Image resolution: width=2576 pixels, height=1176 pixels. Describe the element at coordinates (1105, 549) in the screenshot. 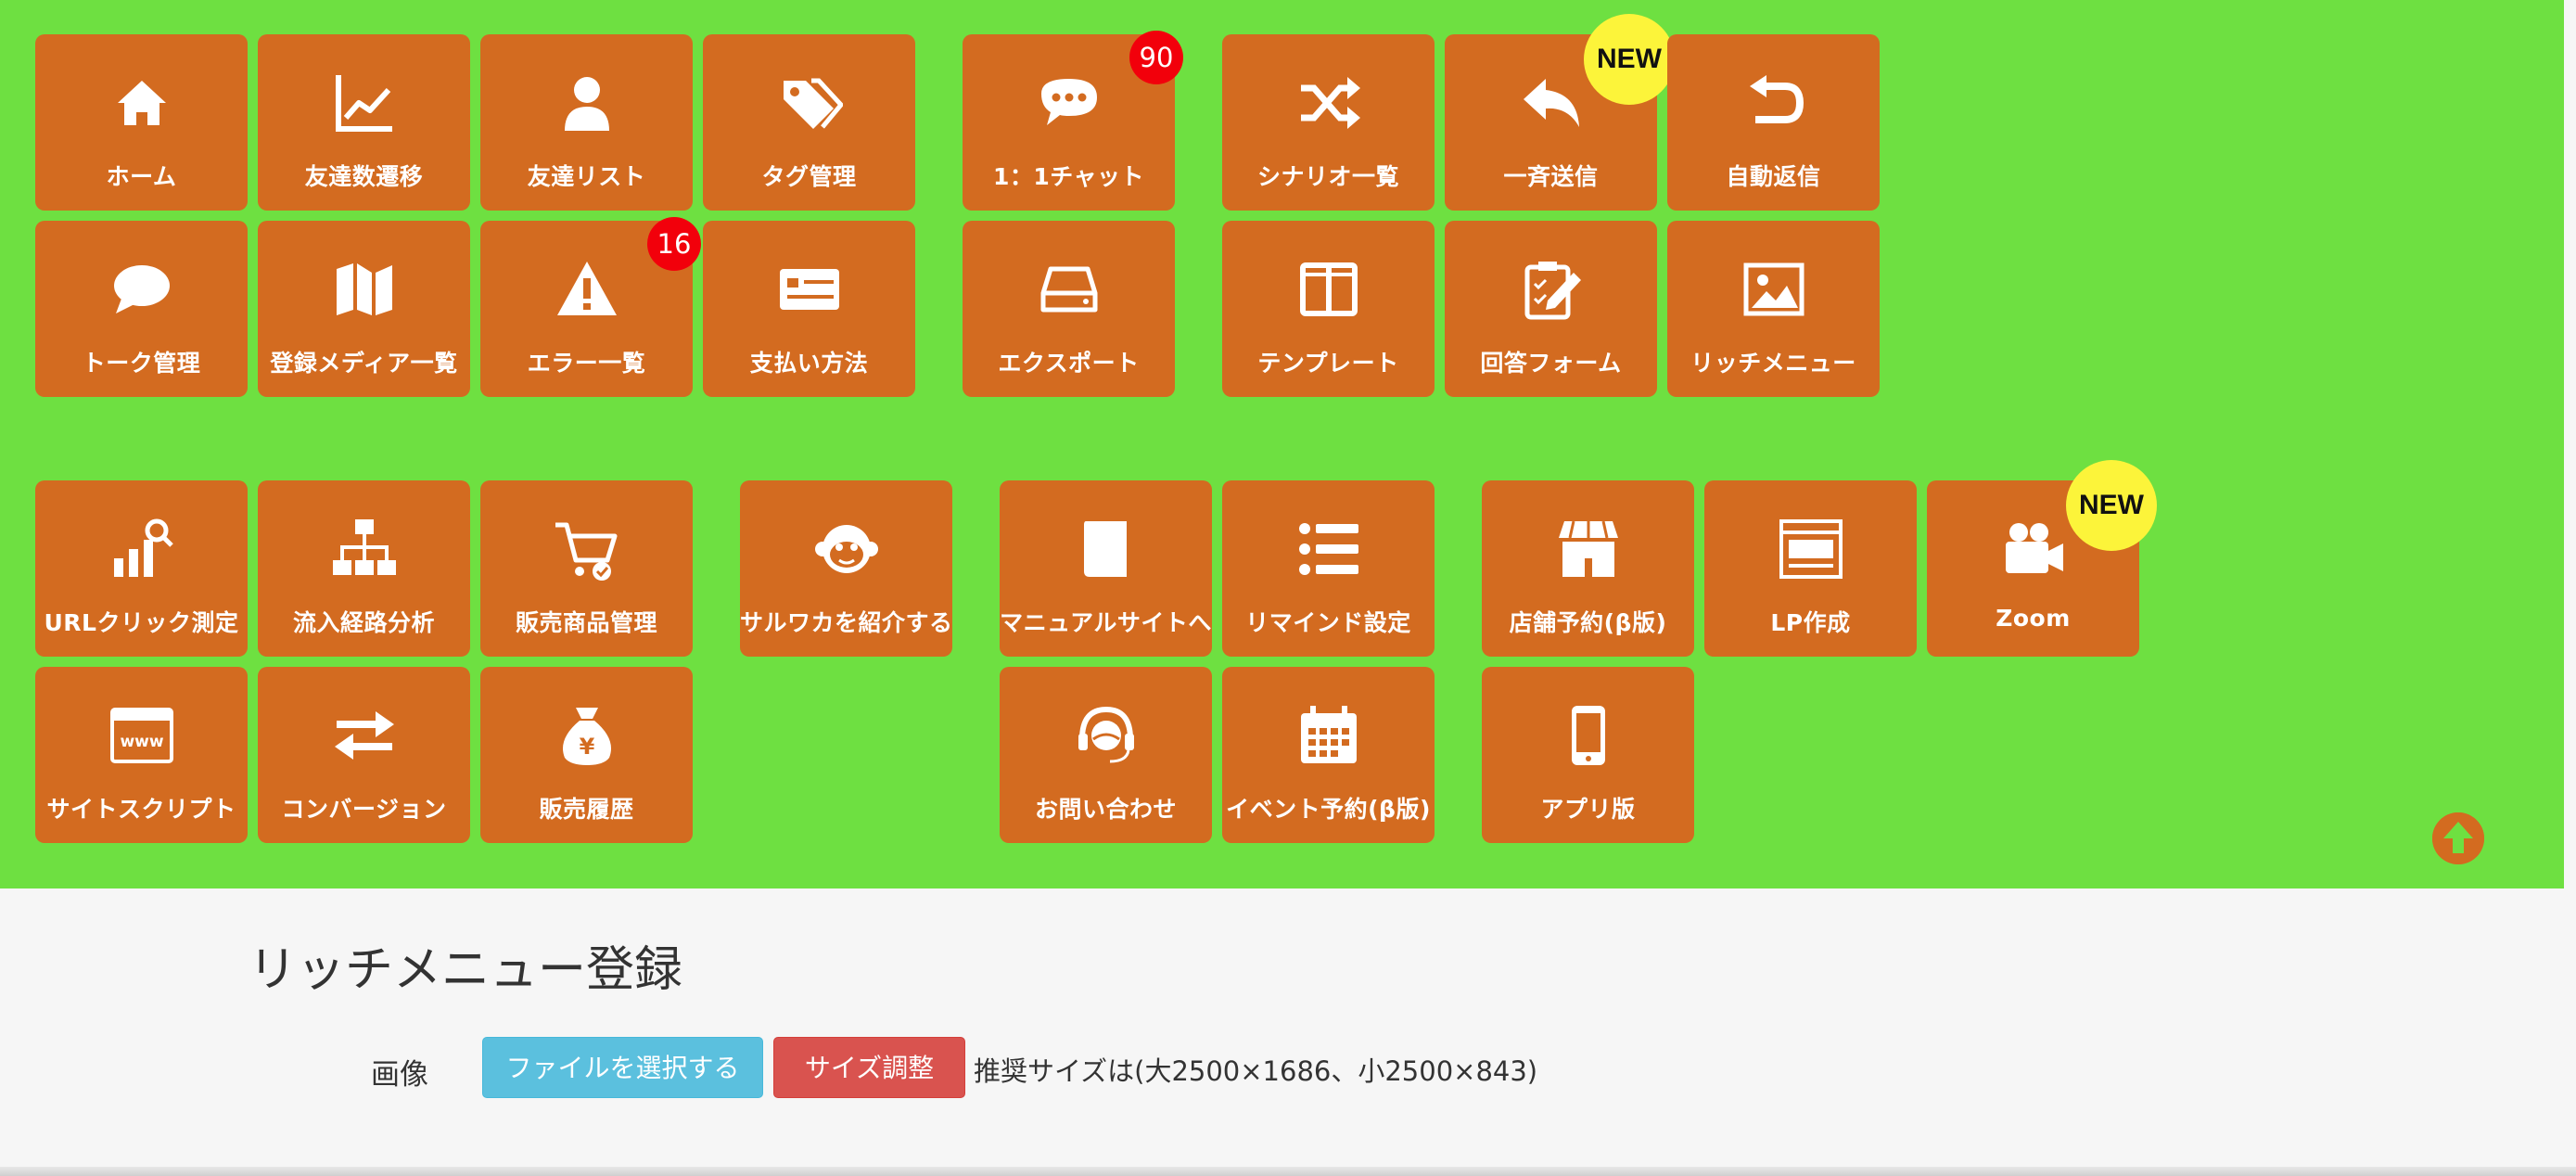

I see `book-icon` at that location.